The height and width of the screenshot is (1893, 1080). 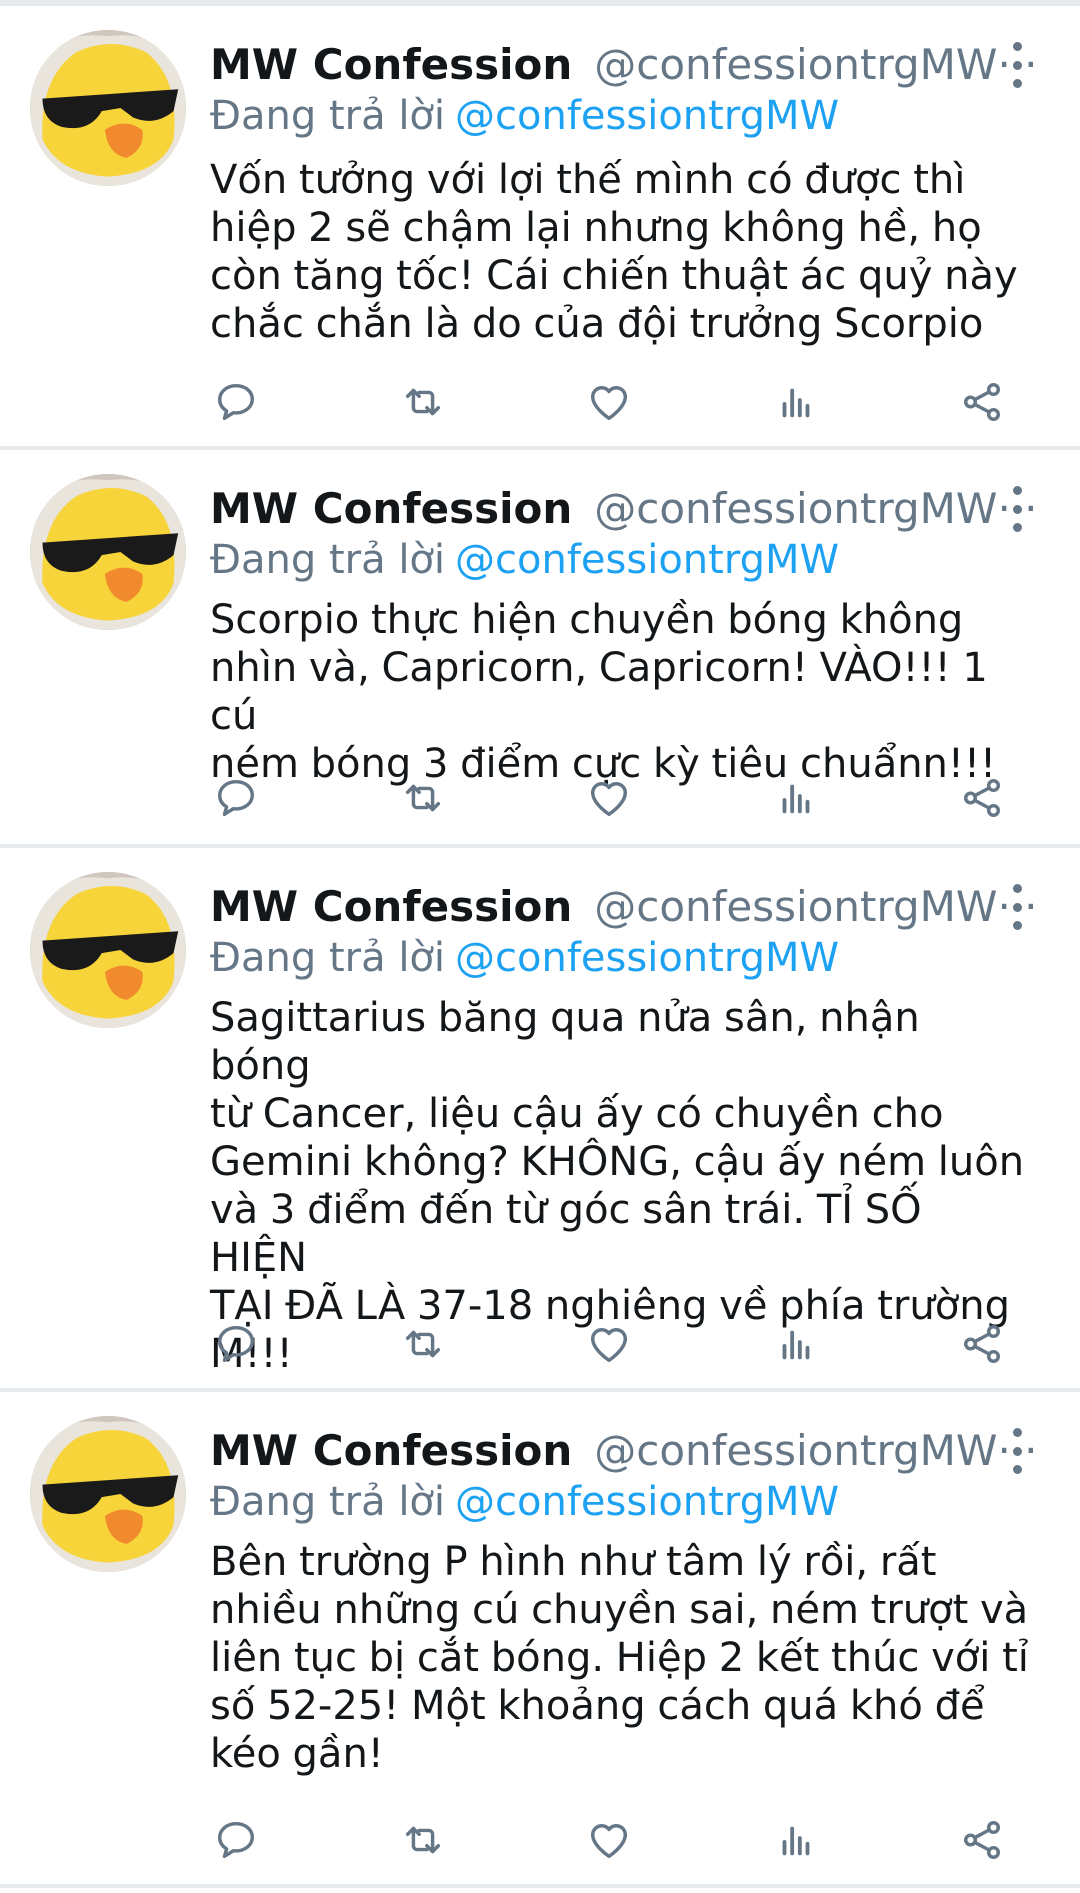 What do you see at coordinates (565, 1042) in the screenshot?
I see `text-line: Sagittarius băng qua nửa sân, nhận bóng` at bounding box center [565, 1042].